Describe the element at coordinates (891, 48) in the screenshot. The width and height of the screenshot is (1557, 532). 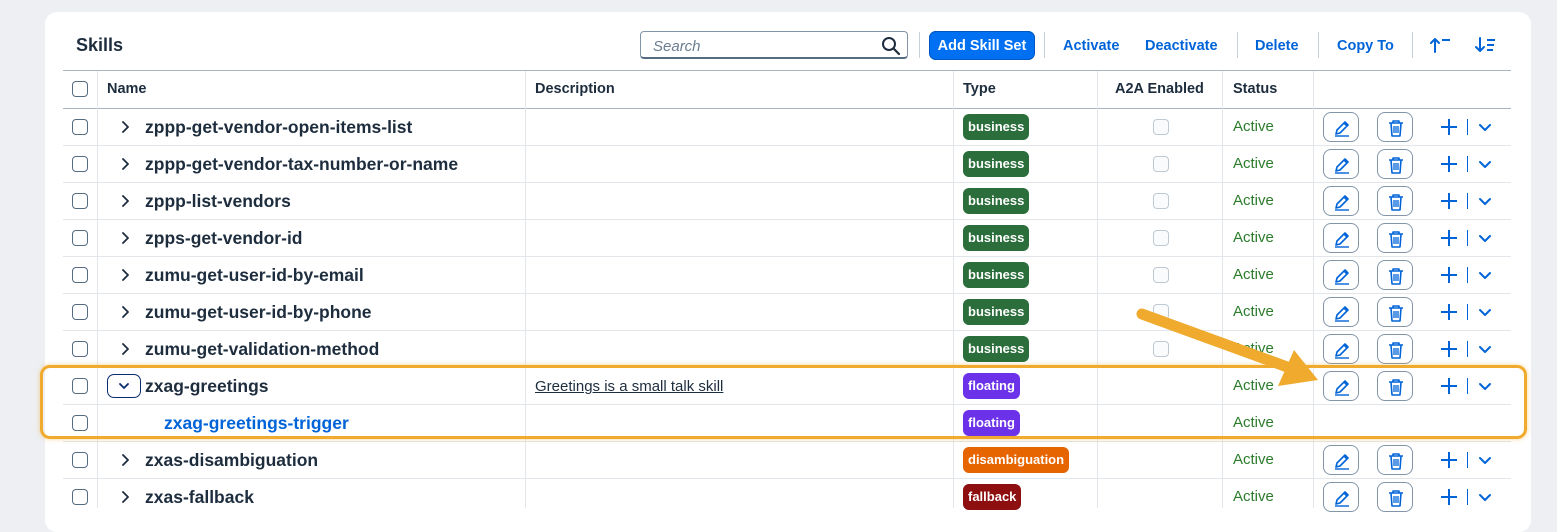
I see `search-icon` at that location.